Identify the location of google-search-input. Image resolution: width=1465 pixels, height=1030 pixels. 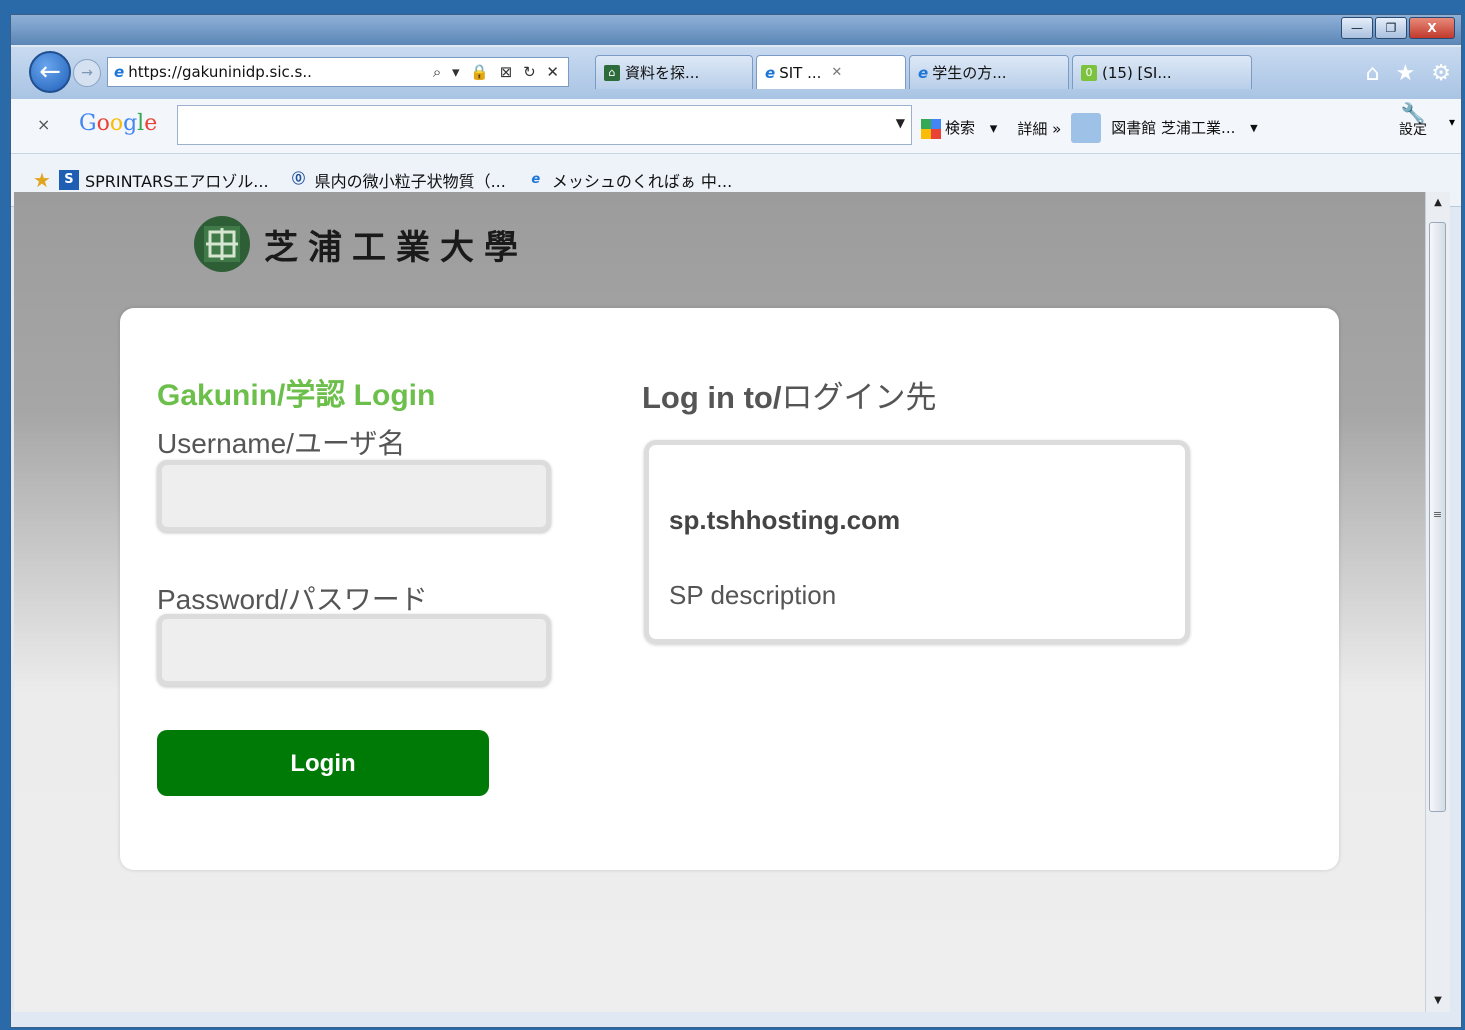
(526, 125).